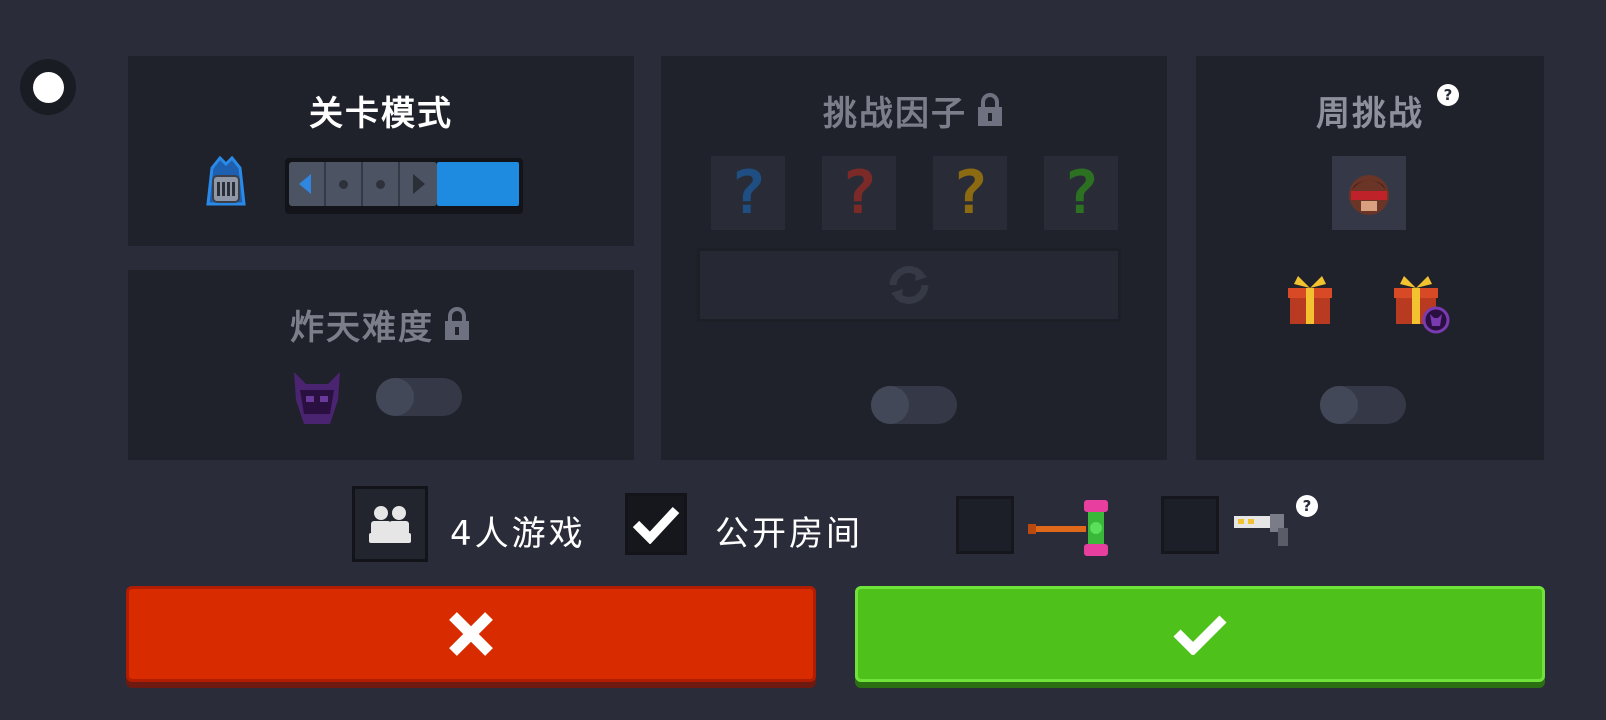 The width and height of the screenshot is (1606, 720). Describe the element at coordinates (518, 534) in the screenshot. I see `multiplayer-label: 4人游戏` at that location.